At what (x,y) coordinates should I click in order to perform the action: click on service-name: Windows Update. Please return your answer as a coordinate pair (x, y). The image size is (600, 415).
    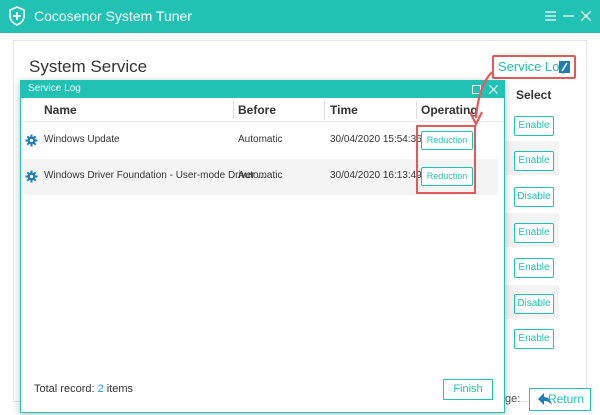
    Looking at the image, I should click on (82, 139).